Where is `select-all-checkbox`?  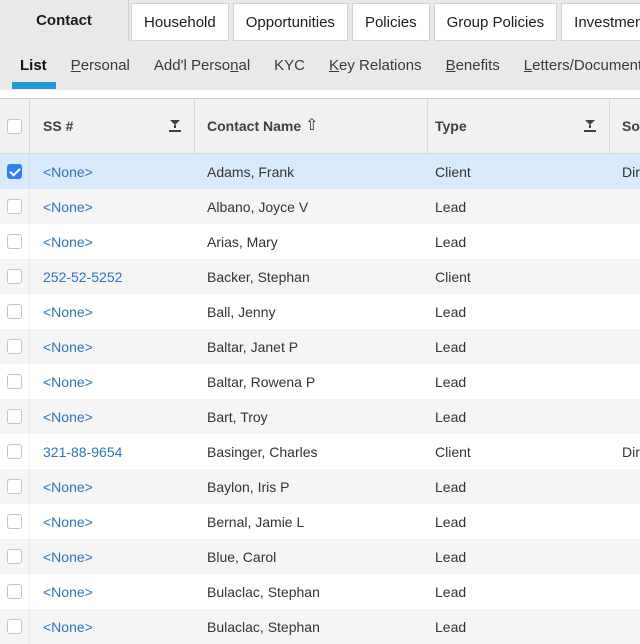 select-all-checkbox is located at coordinates (14, 126).